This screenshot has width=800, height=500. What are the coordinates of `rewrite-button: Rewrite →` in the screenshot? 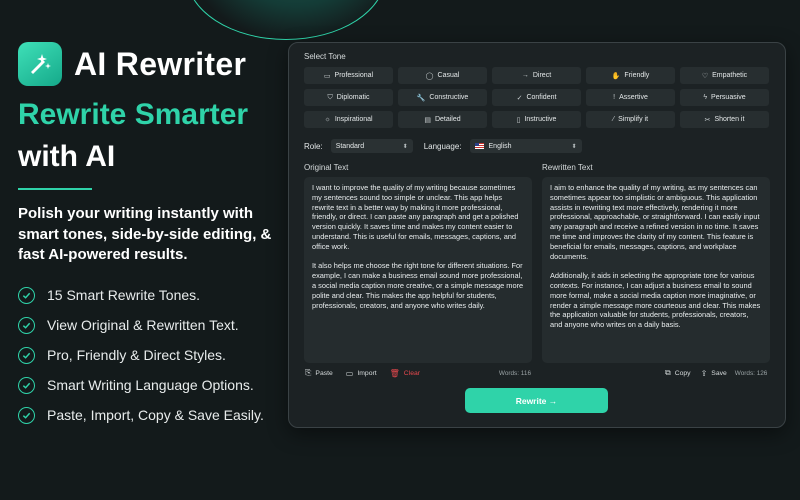 It's located at (536, 400).